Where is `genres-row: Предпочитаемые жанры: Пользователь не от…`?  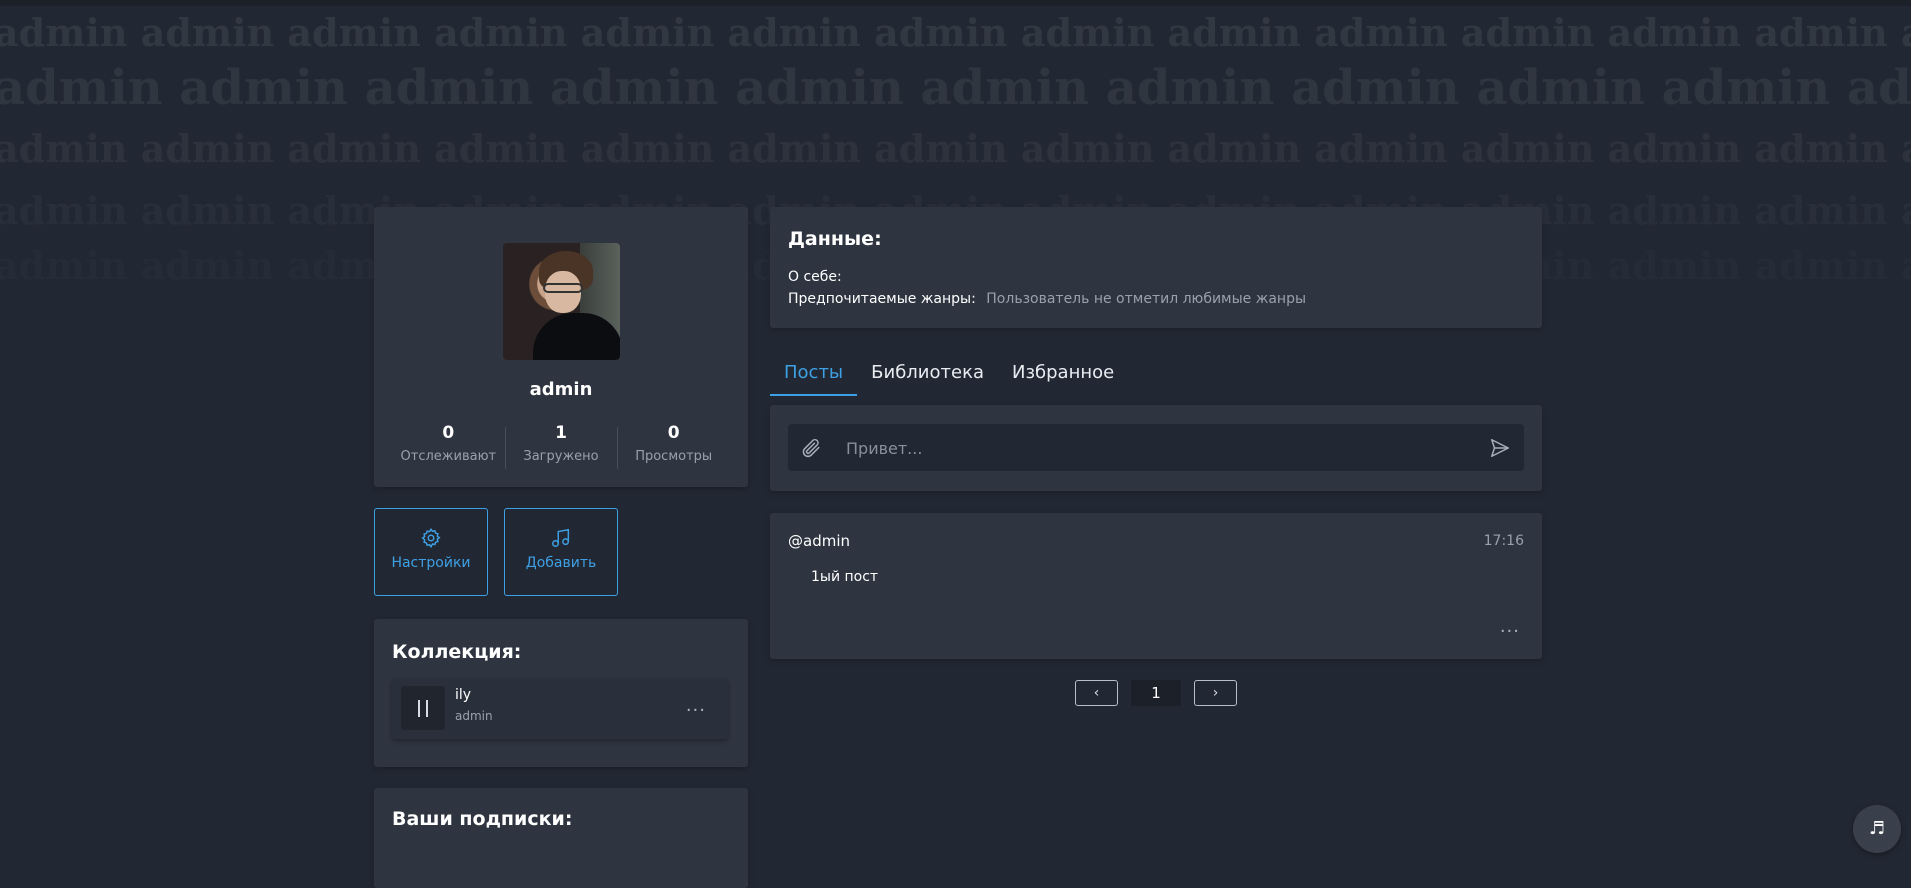 genres-row: Предпочитаемые жанры: Пользователь не от… is located at coordinates (1047, 299).